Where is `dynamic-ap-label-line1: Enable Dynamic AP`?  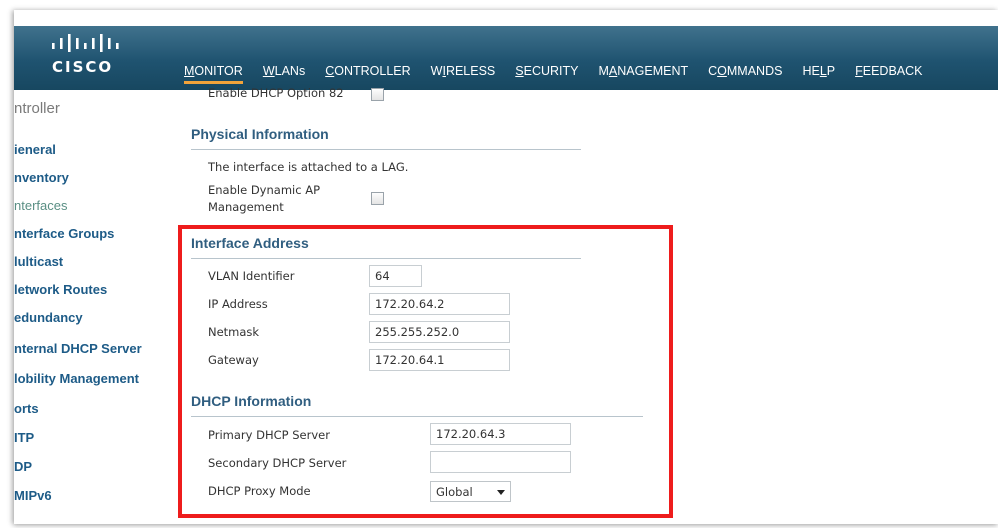 dynamic-ap-label-line1: Enable Dynamic AP is located at coordinates (264, 190).